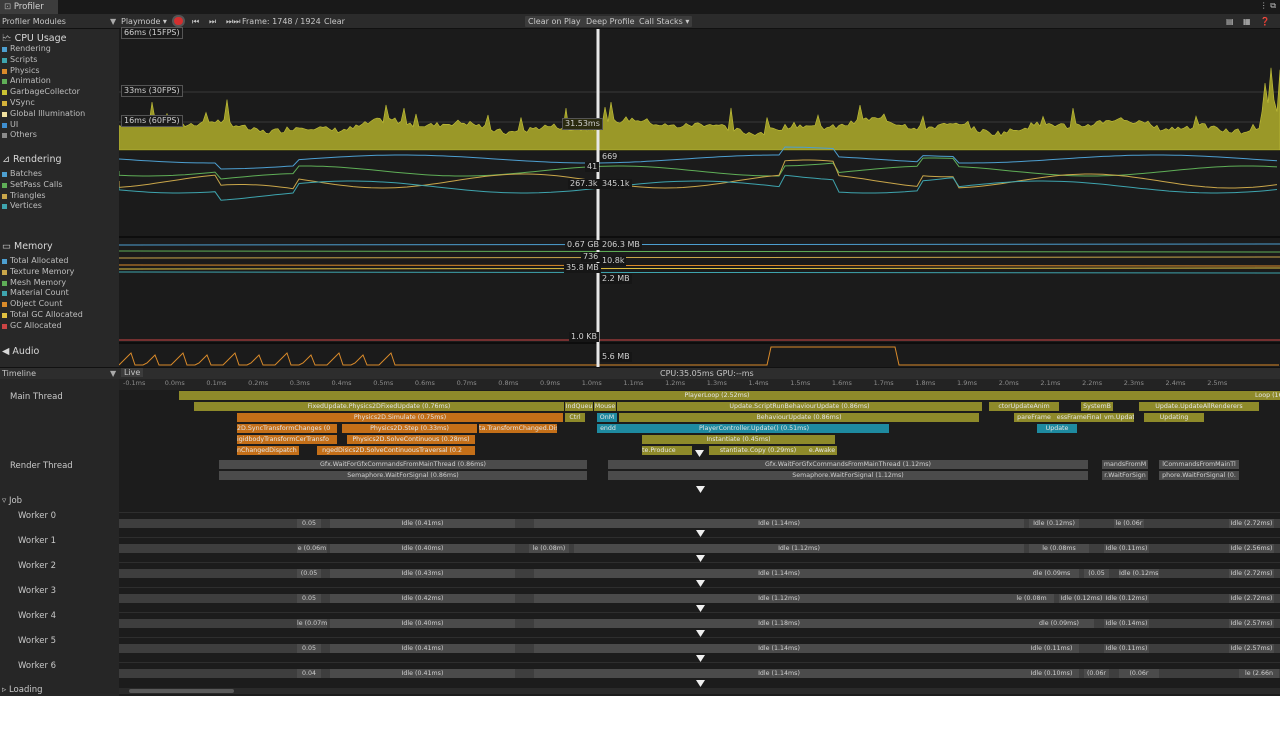 This screenshot has height=741, width=1280. I want to click on sample-instantiate: Instantiate (0.45ms), so click(738, 439).